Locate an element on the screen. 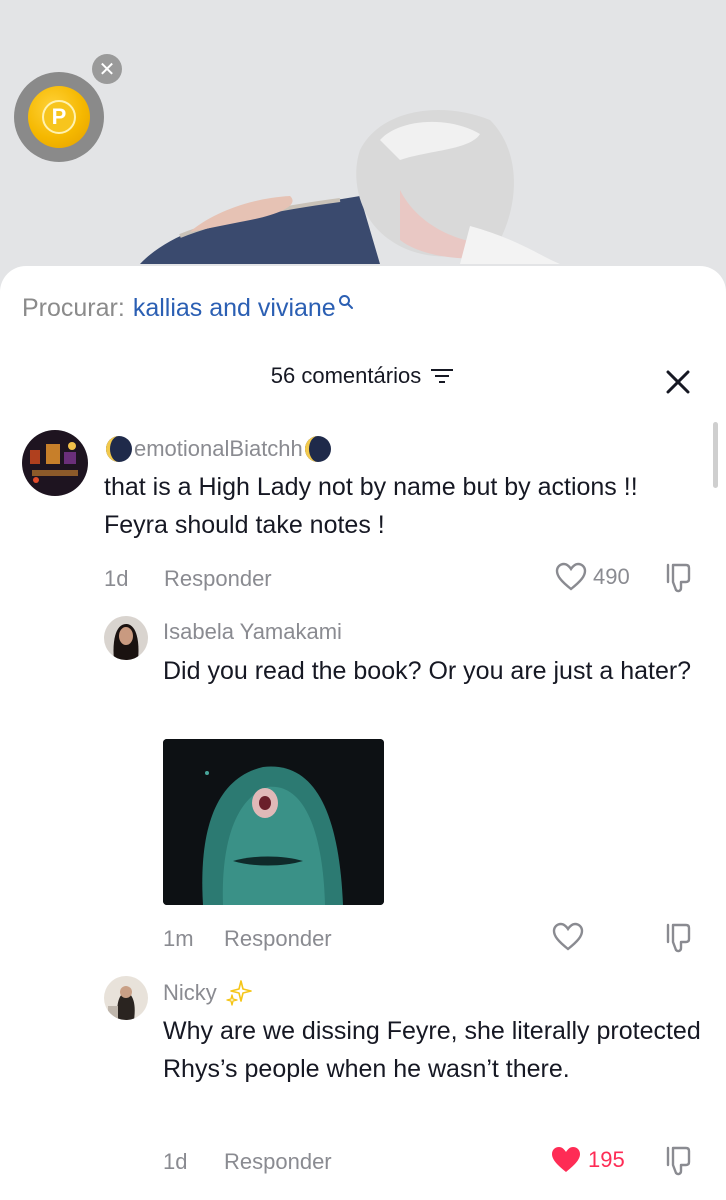 Image resolution: width=726 pixels, height=1200 pixels. close-icon is located at coordinates (678, 382).